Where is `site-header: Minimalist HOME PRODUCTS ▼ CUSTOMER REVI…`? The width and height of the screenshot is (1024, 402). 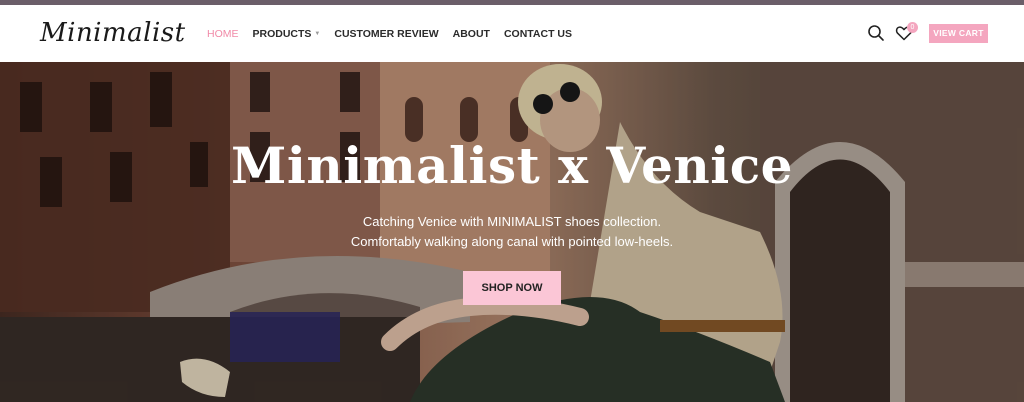
site-header: Minimalist HOME PRODUCTS ▼ CUSTOMER REVI… is located at coordinates (512, 33).